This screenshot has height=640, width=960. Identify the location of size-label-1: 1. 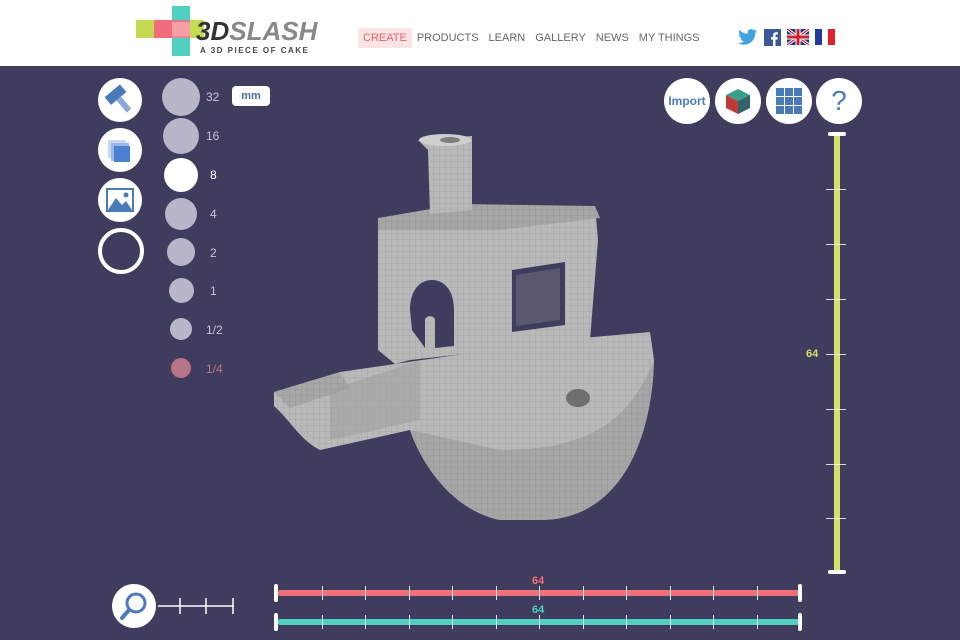
(213, 291).